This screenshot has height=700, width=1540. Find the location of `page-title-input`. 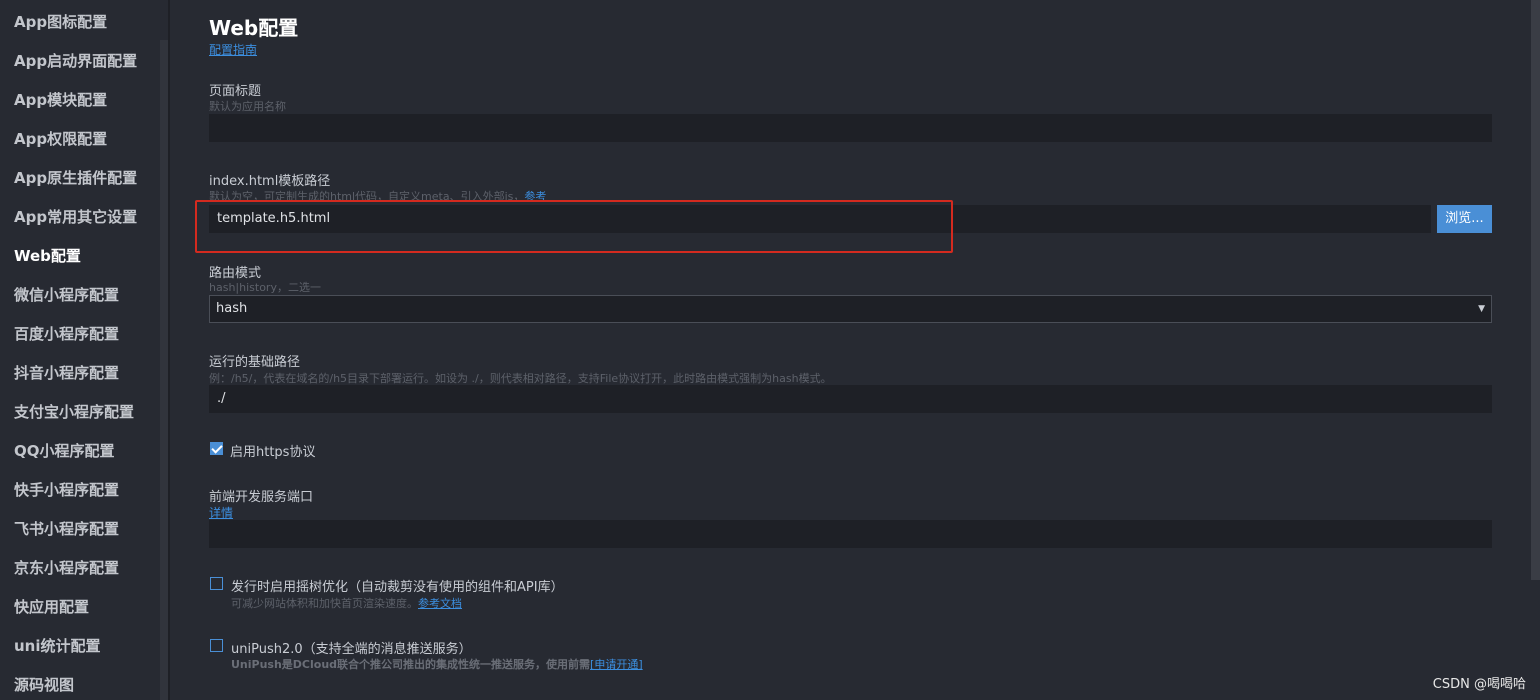

page-title-input is located at coordinates (850, 128).